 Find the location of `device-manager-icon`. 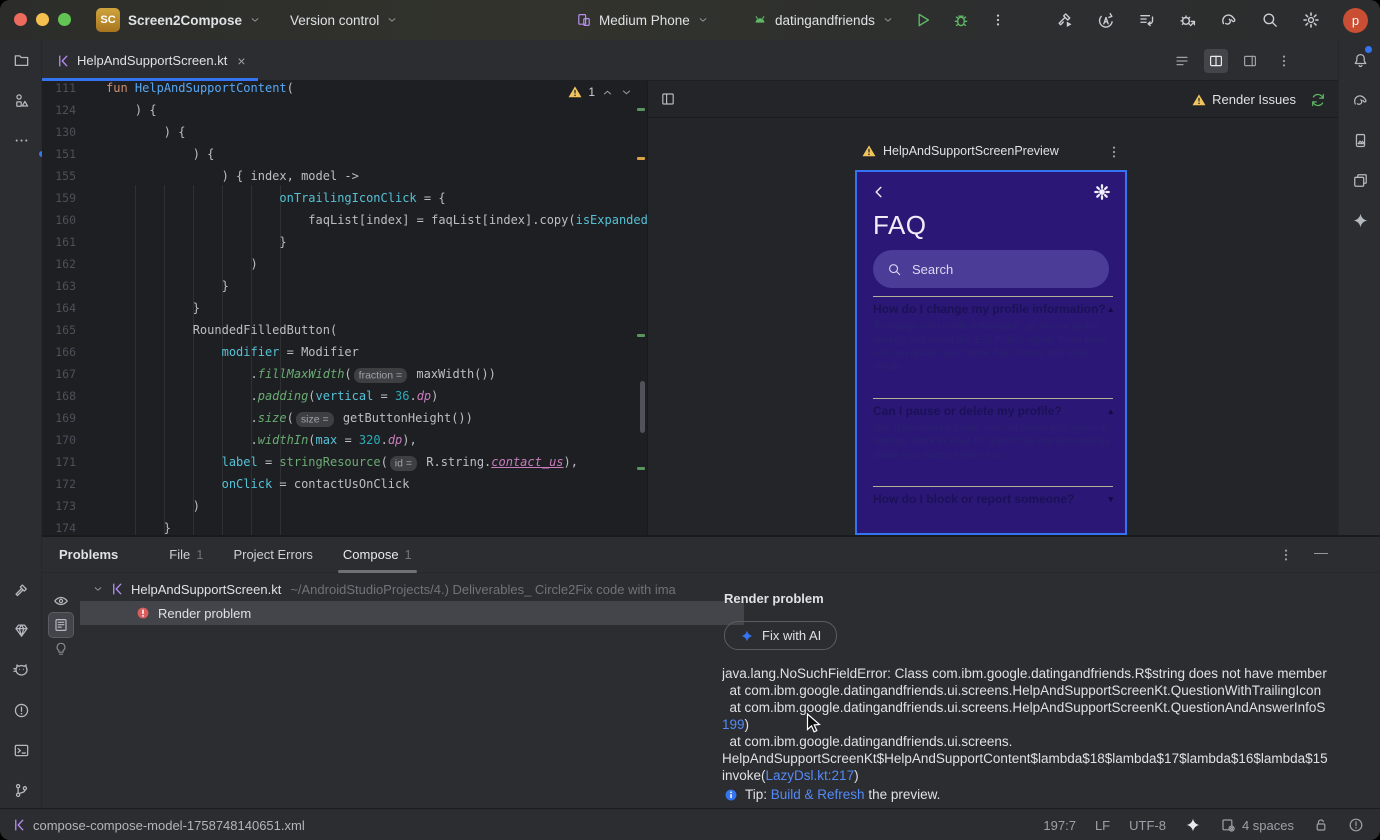

device-manager-icon is located at coordinates (1359, 140).